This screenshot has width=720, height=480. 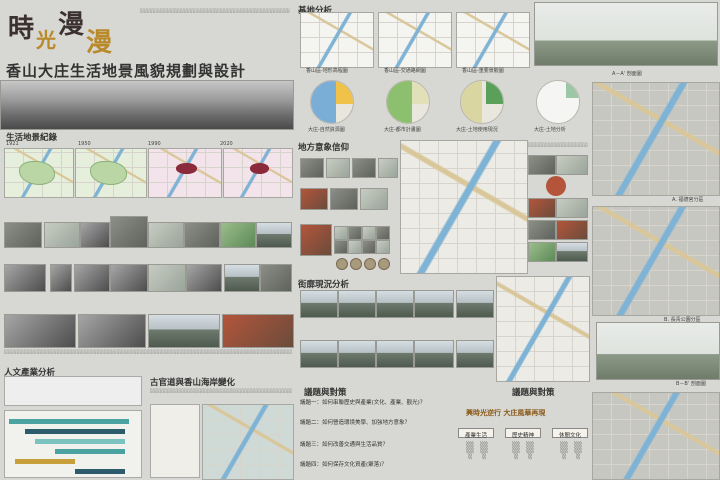 What do you see at coordinates (408, 102) in the screenshot?
I see `base-circle-plan` at bounding box center [408, 102].